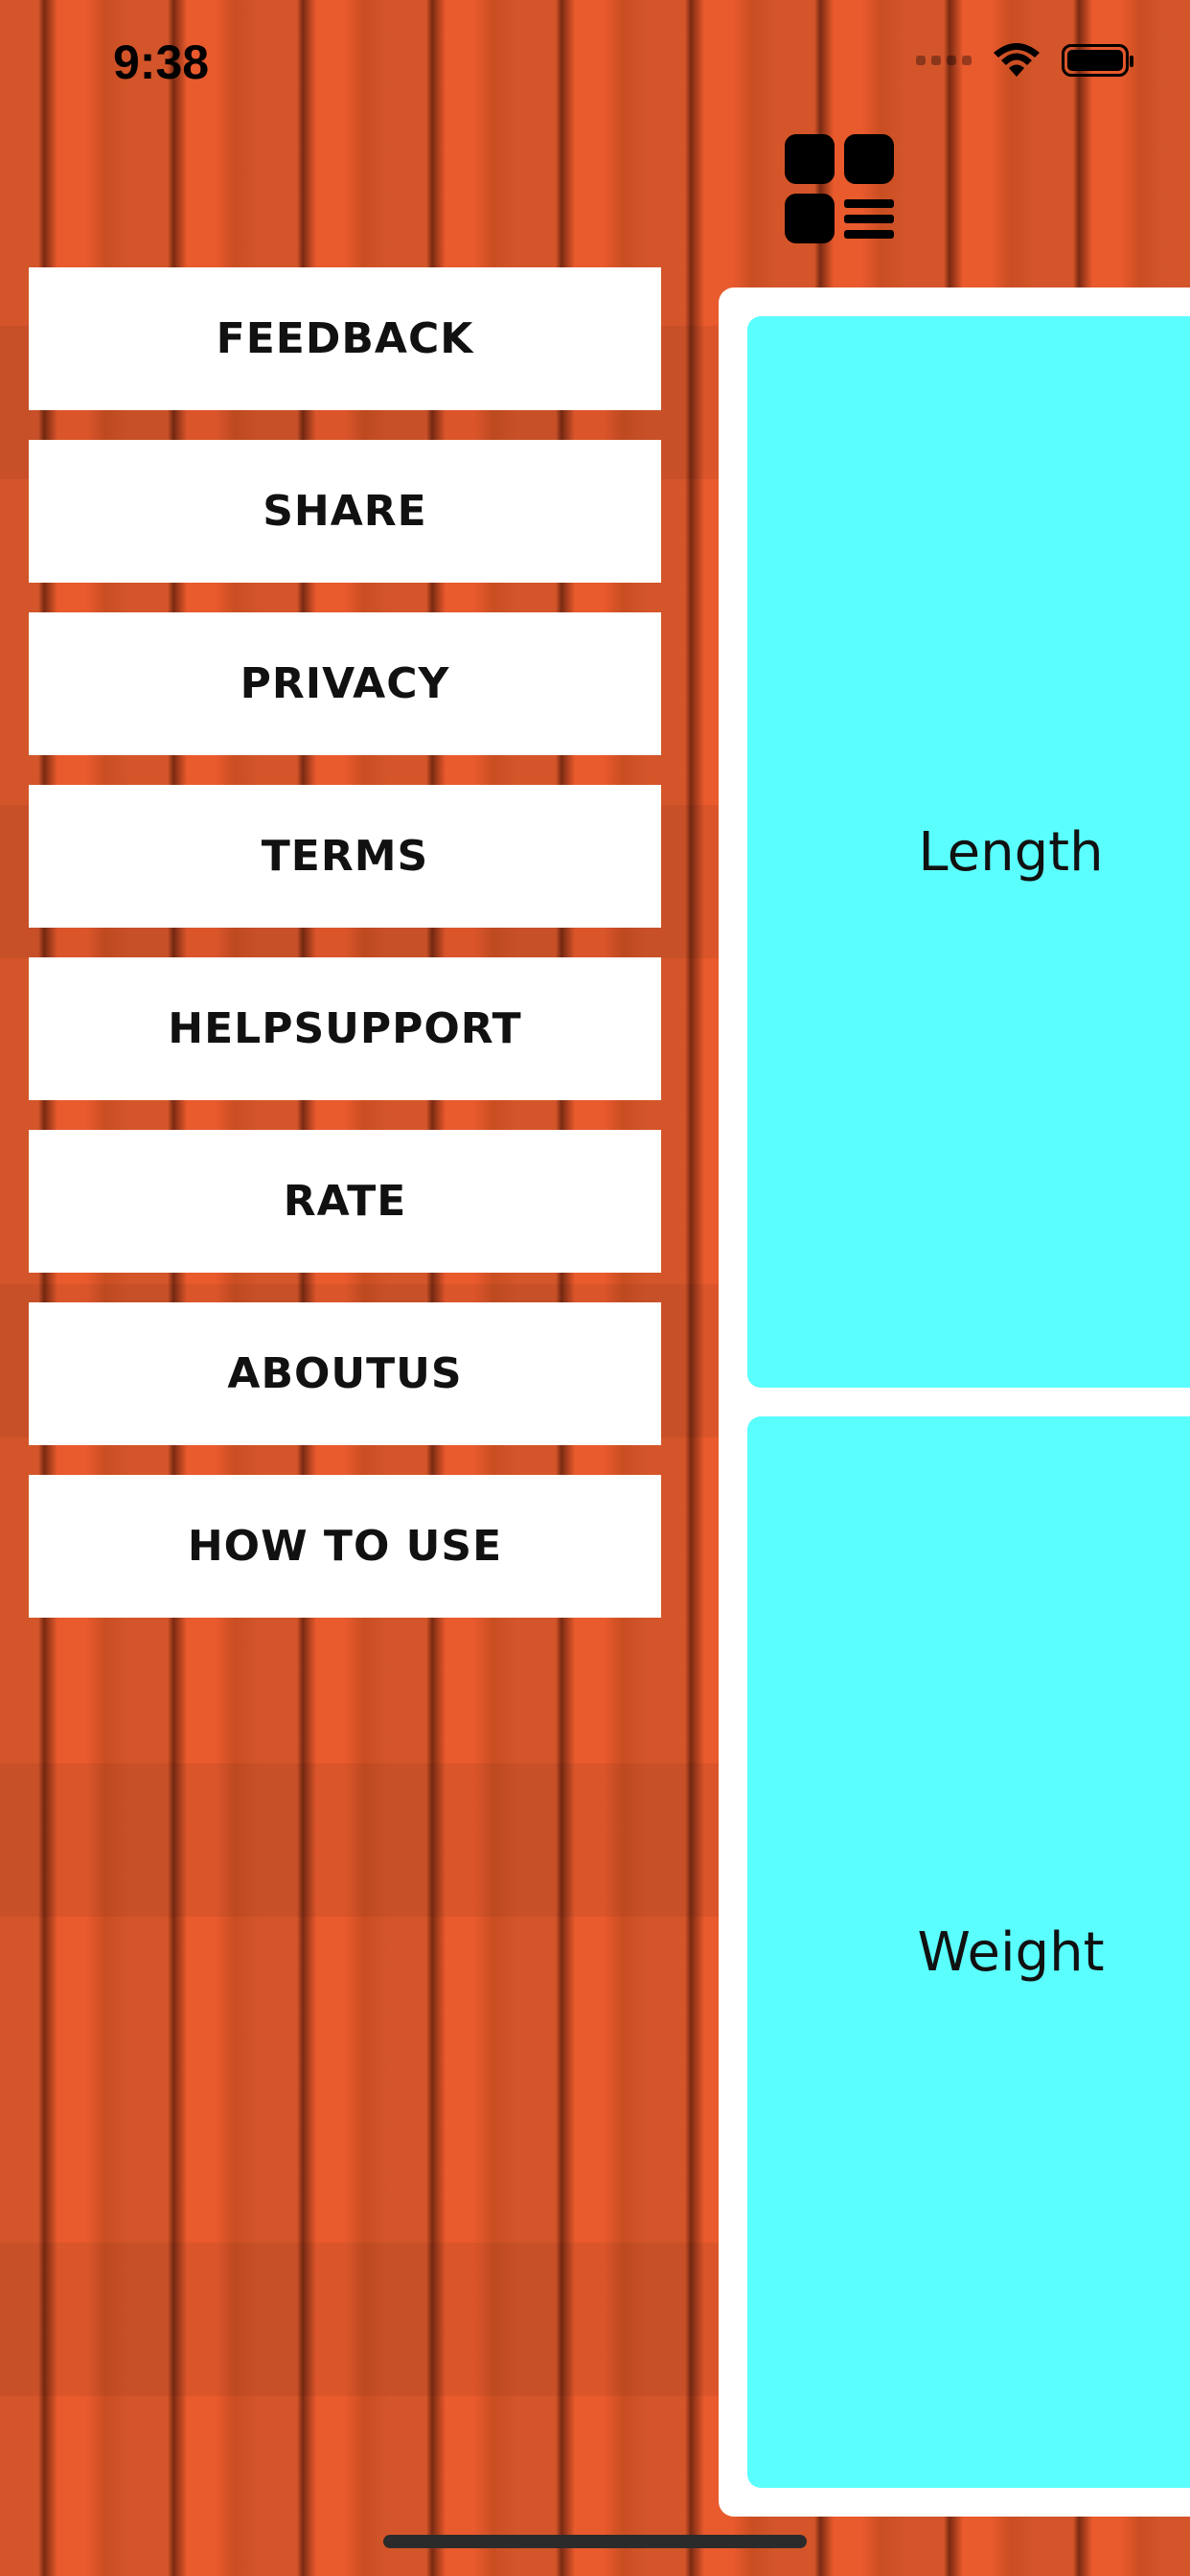  Describe the element at coordinates (162, 62) in the screenshot. I see `status-time: 9:38` at that location.